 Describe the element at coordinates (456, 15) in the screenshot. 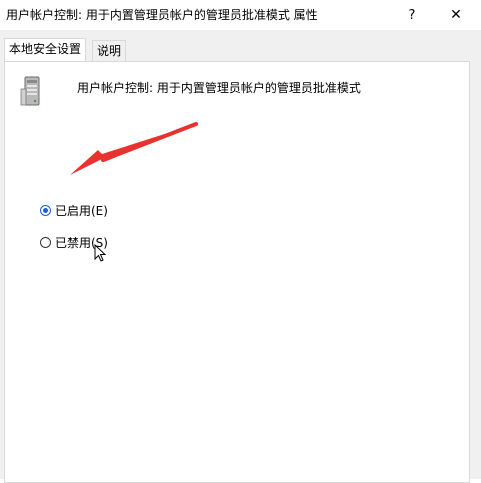

I see `close-button: ✕` at that location.